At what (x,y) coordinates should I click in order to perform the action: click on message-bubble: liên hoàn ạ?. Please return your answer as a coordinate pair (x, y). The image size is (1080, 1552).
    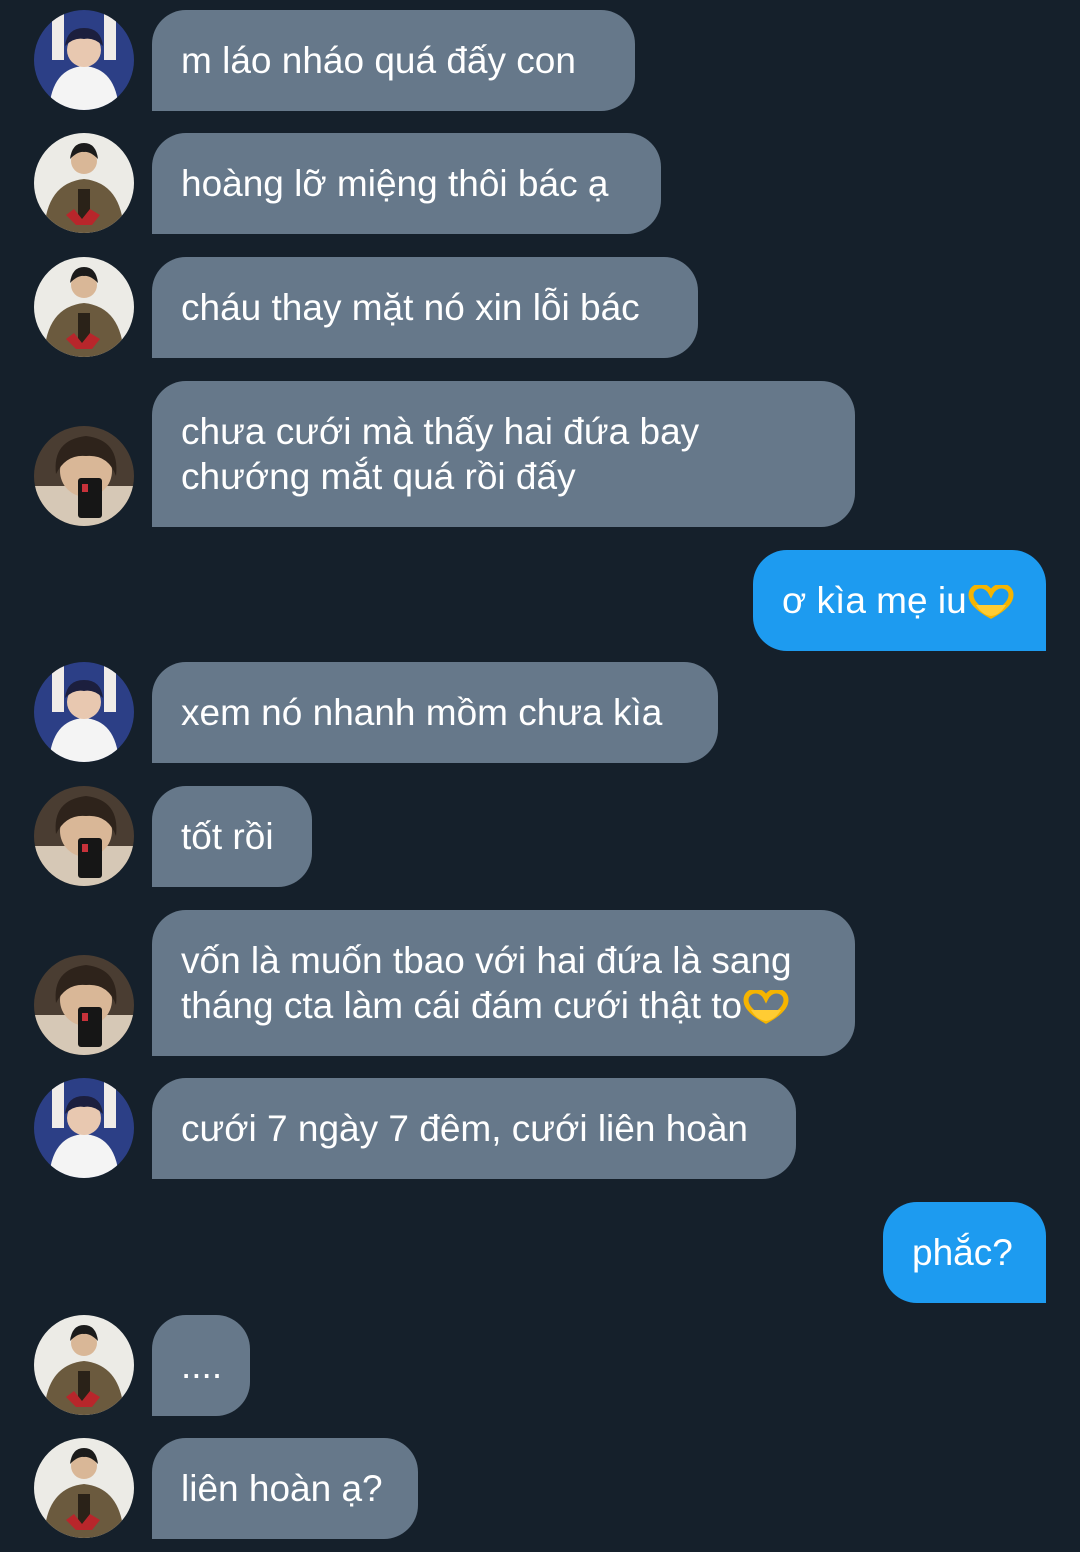
    Looking at the image, I should click on (285, 1488).